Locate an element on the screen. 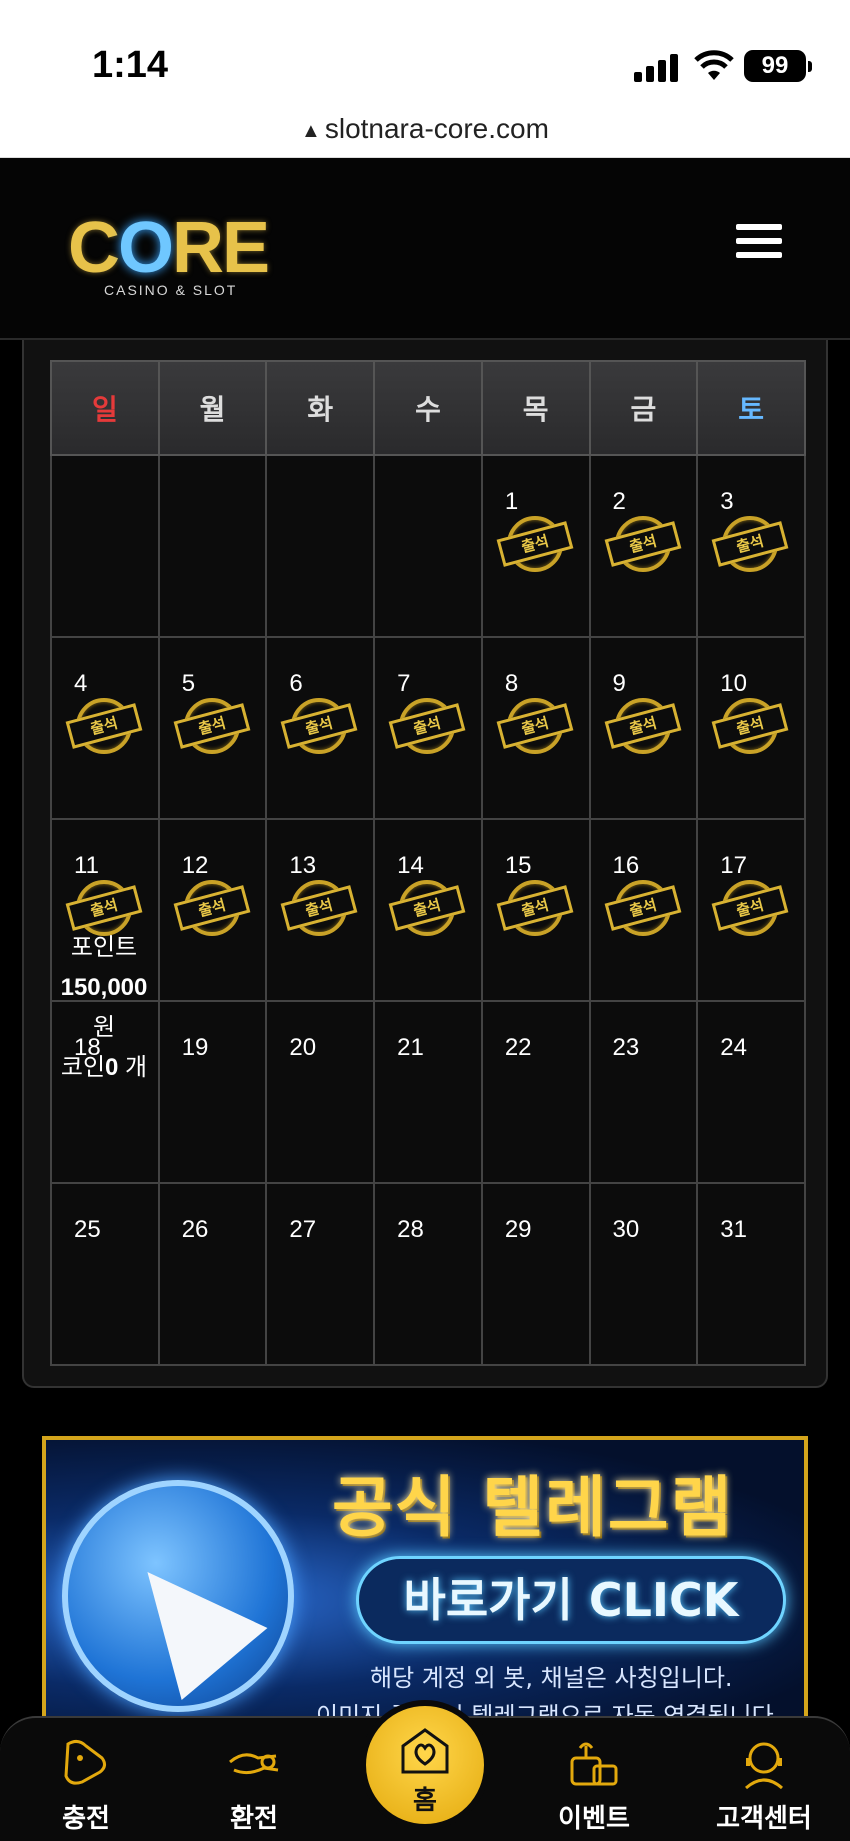 The width and height of the screenshot is (850, 1841). weekday-sun: 일 is located at coordinates (105, 408).